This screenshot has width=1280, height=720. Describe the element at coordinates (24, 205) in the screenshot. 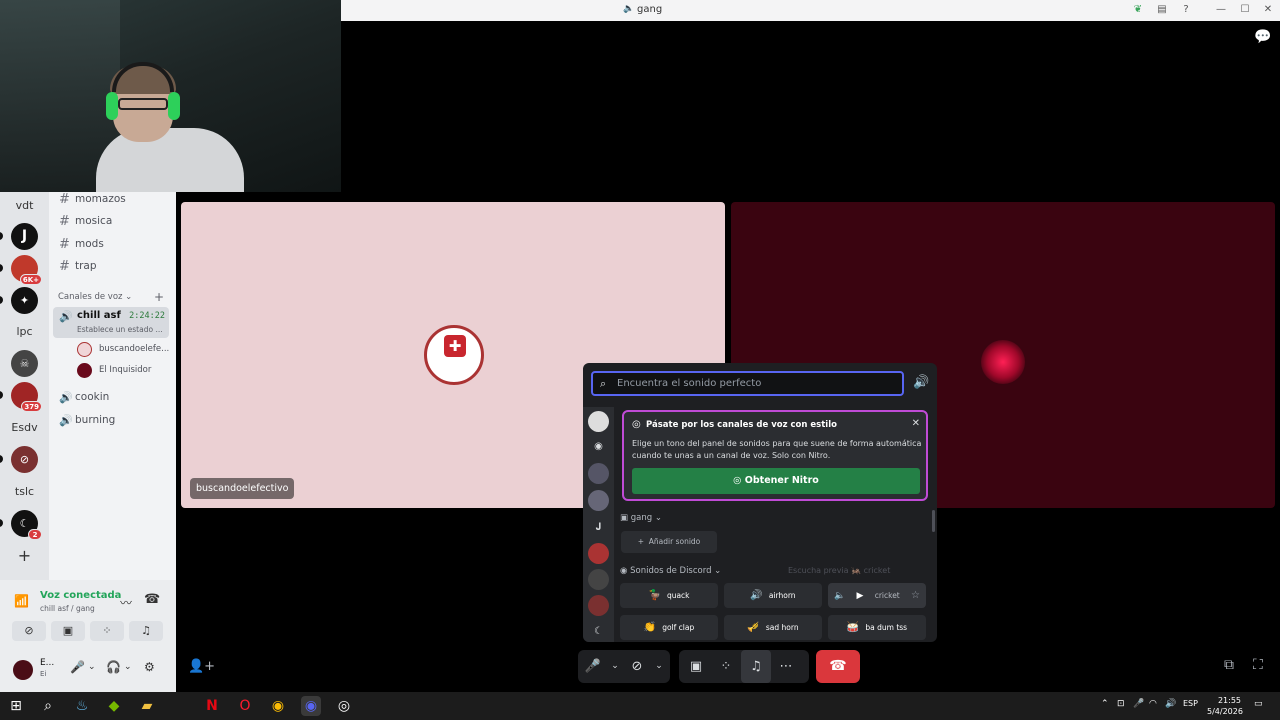

I see `server-vdt: vdt` at that location.